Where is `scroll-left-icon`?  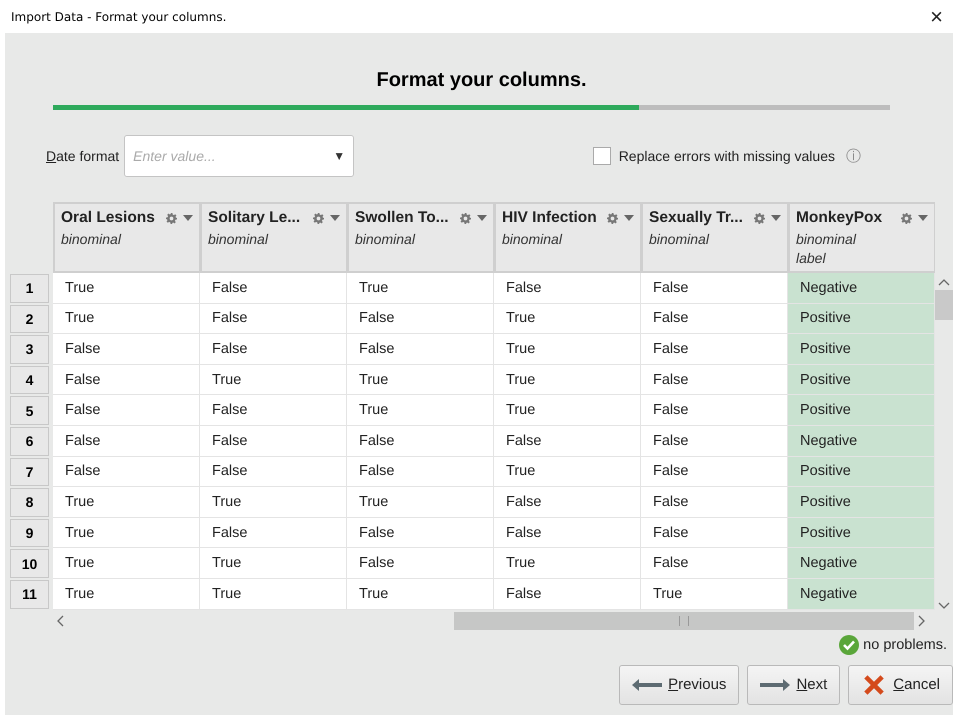
scroll-left-icon is located at coordinates (60, 620).